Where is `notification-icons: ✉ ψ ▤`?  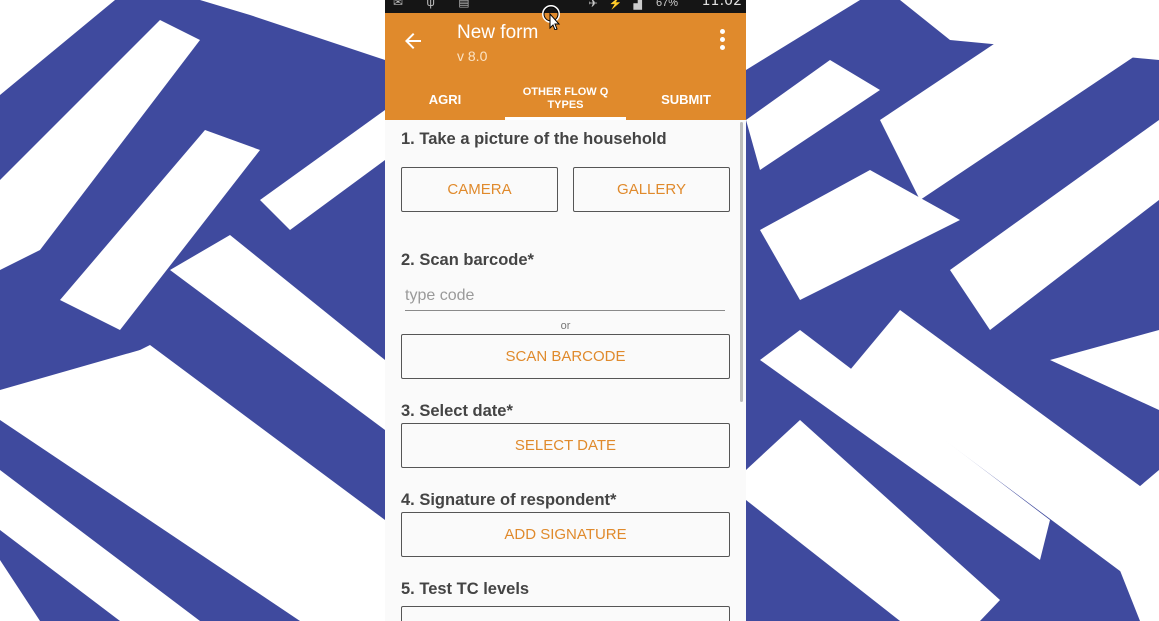 notification-icons: ✉ ψ ▤ is located at coordinates (436, 4).